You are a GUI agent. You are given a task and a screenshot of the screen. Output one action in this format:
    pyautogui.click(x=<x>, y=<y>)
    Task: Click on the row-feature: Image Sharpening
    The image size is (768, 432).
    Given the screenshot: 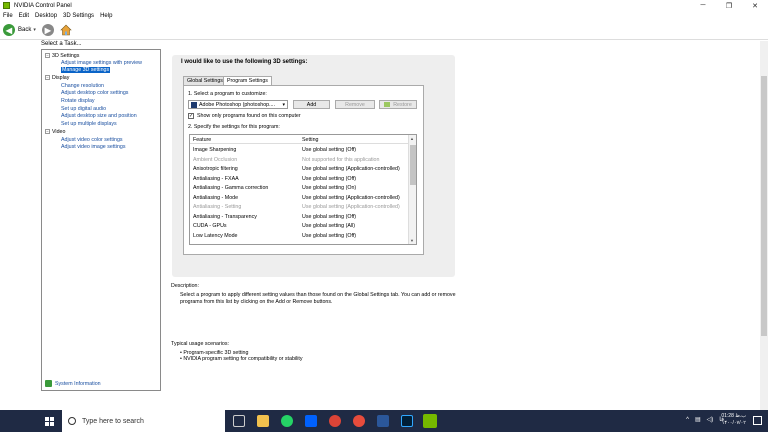 What is the action you would take?
    pyautogui.click(x=215, y=150)
    